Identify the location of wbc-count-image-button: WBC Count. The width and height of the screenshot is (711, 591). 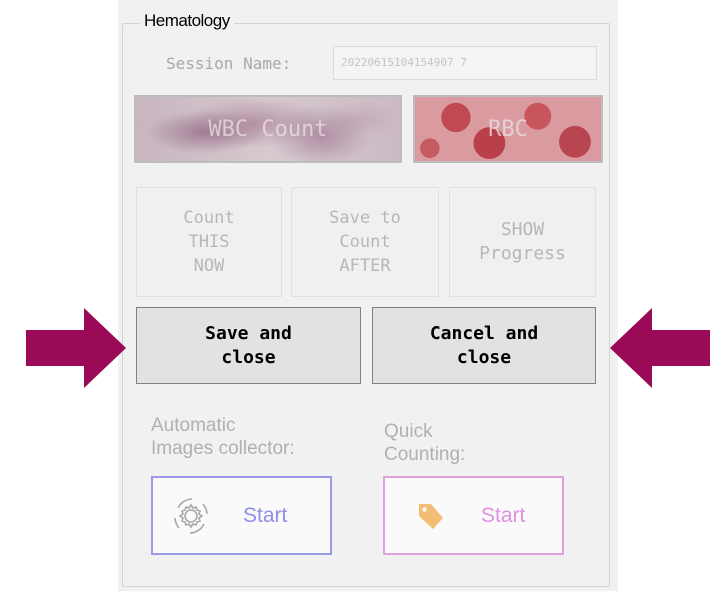
(268, 129).